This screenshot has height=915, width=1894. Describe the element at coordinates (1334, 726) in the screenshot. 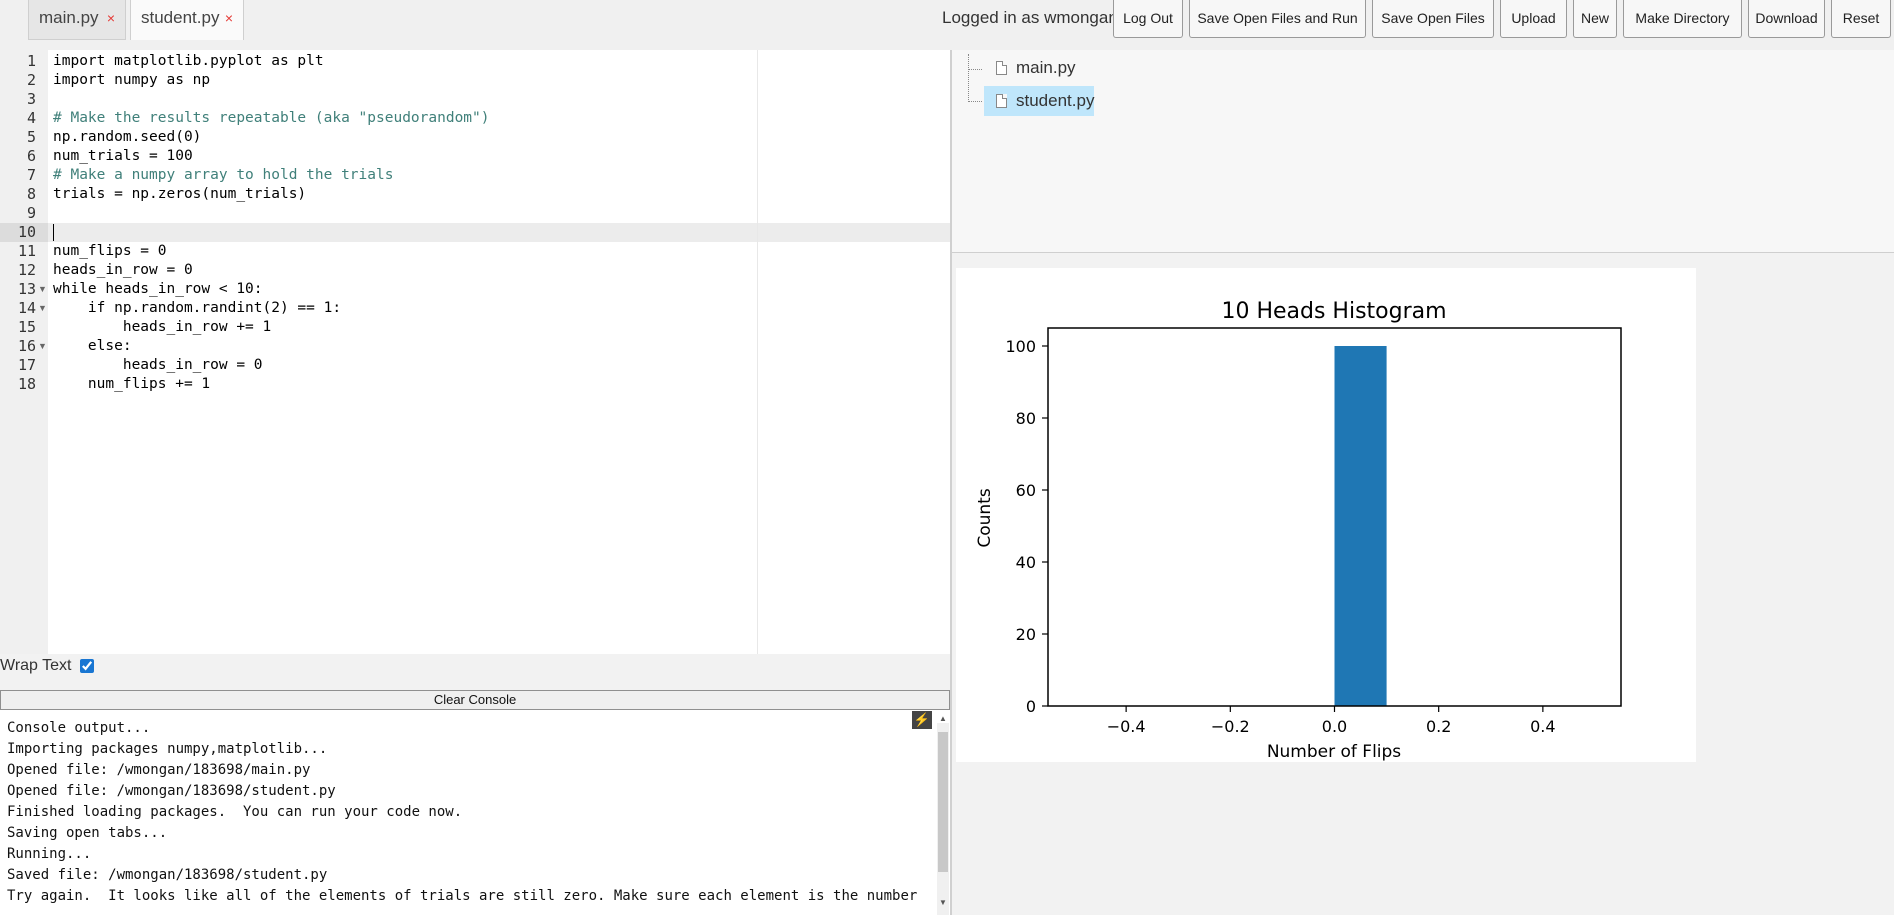

I see `x-tick-label: 0.0` at that location.